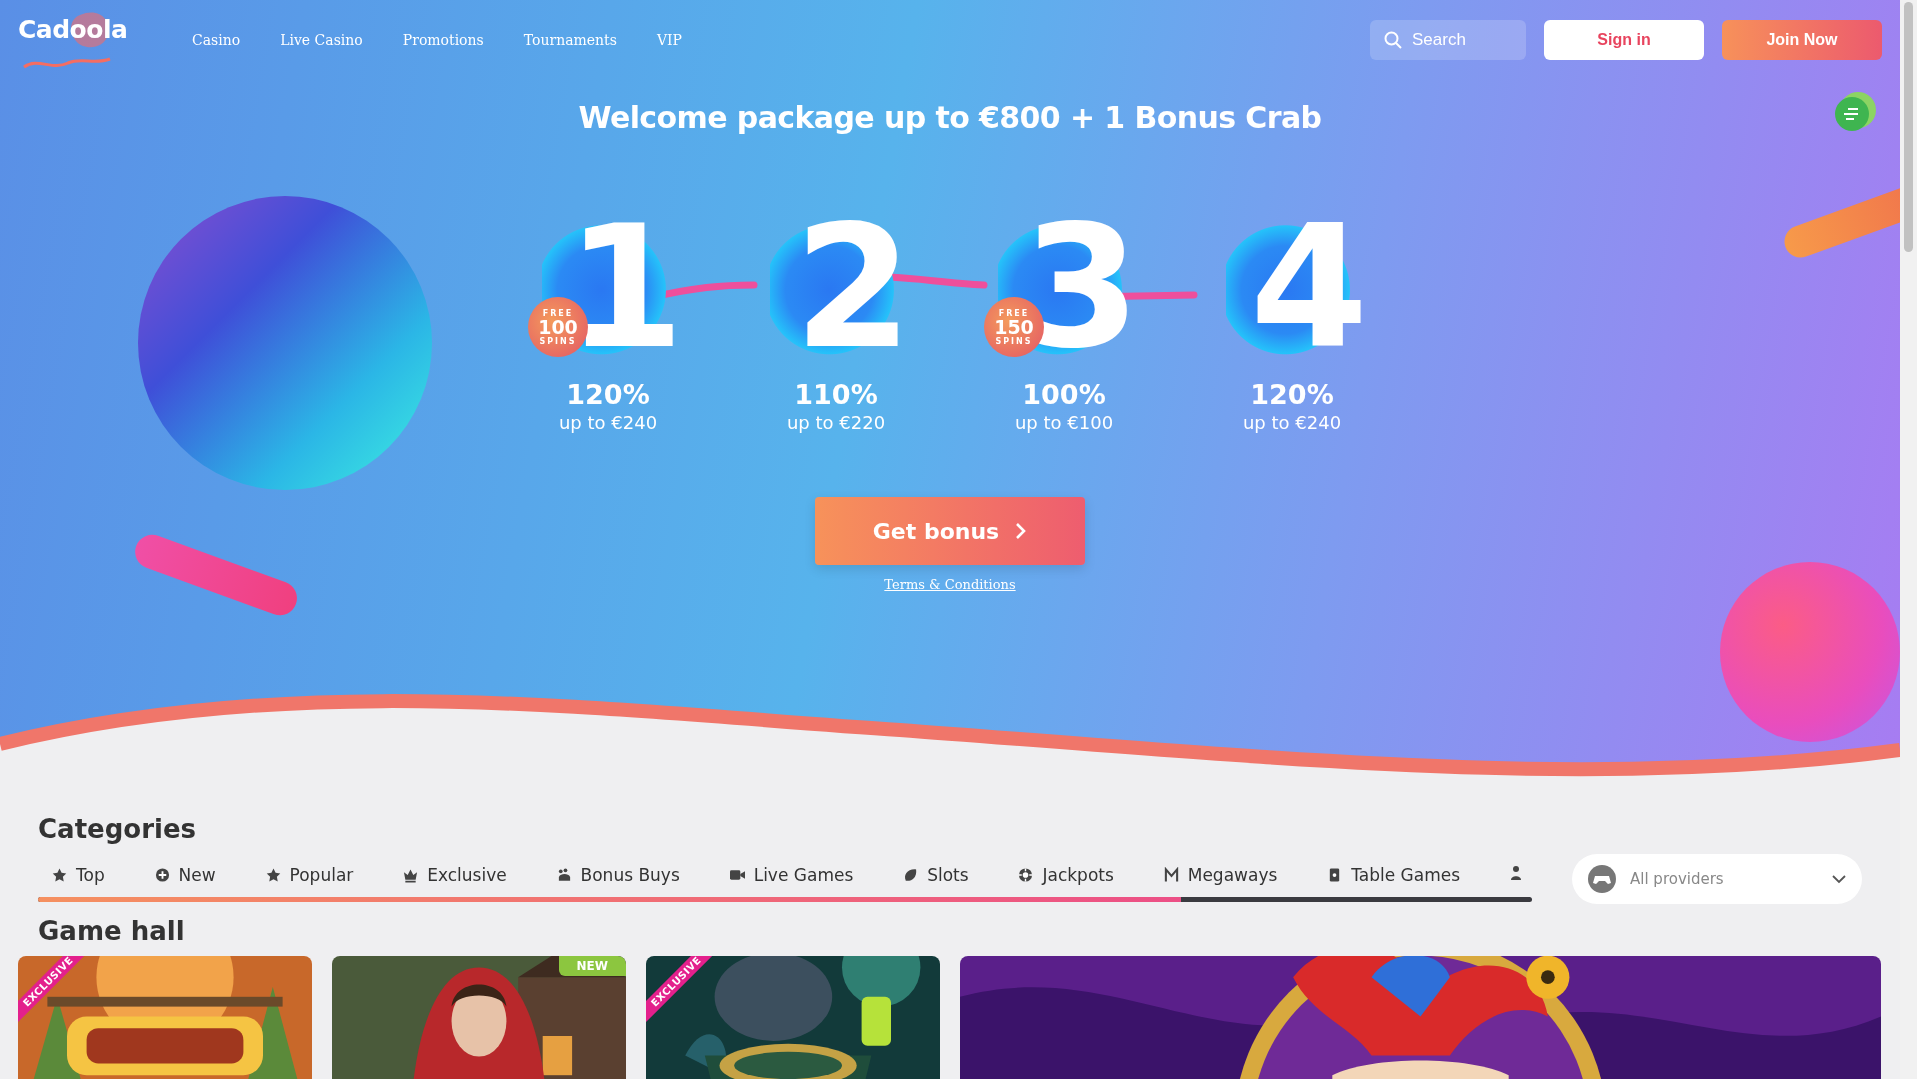  I want to click on gamepad-icon, so click(1602, 879).